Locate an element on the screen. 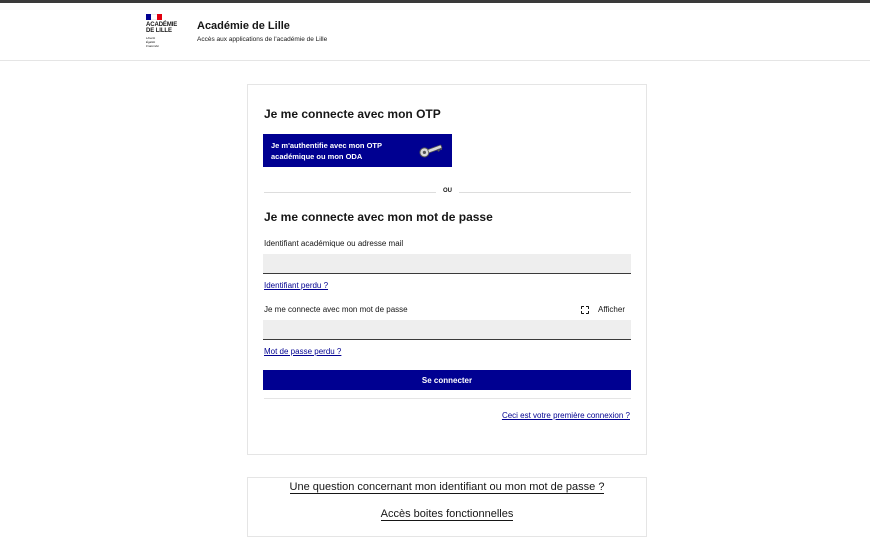  logo-motto: Liberté Égalité Fraternité is located at coordinates (152, 42).